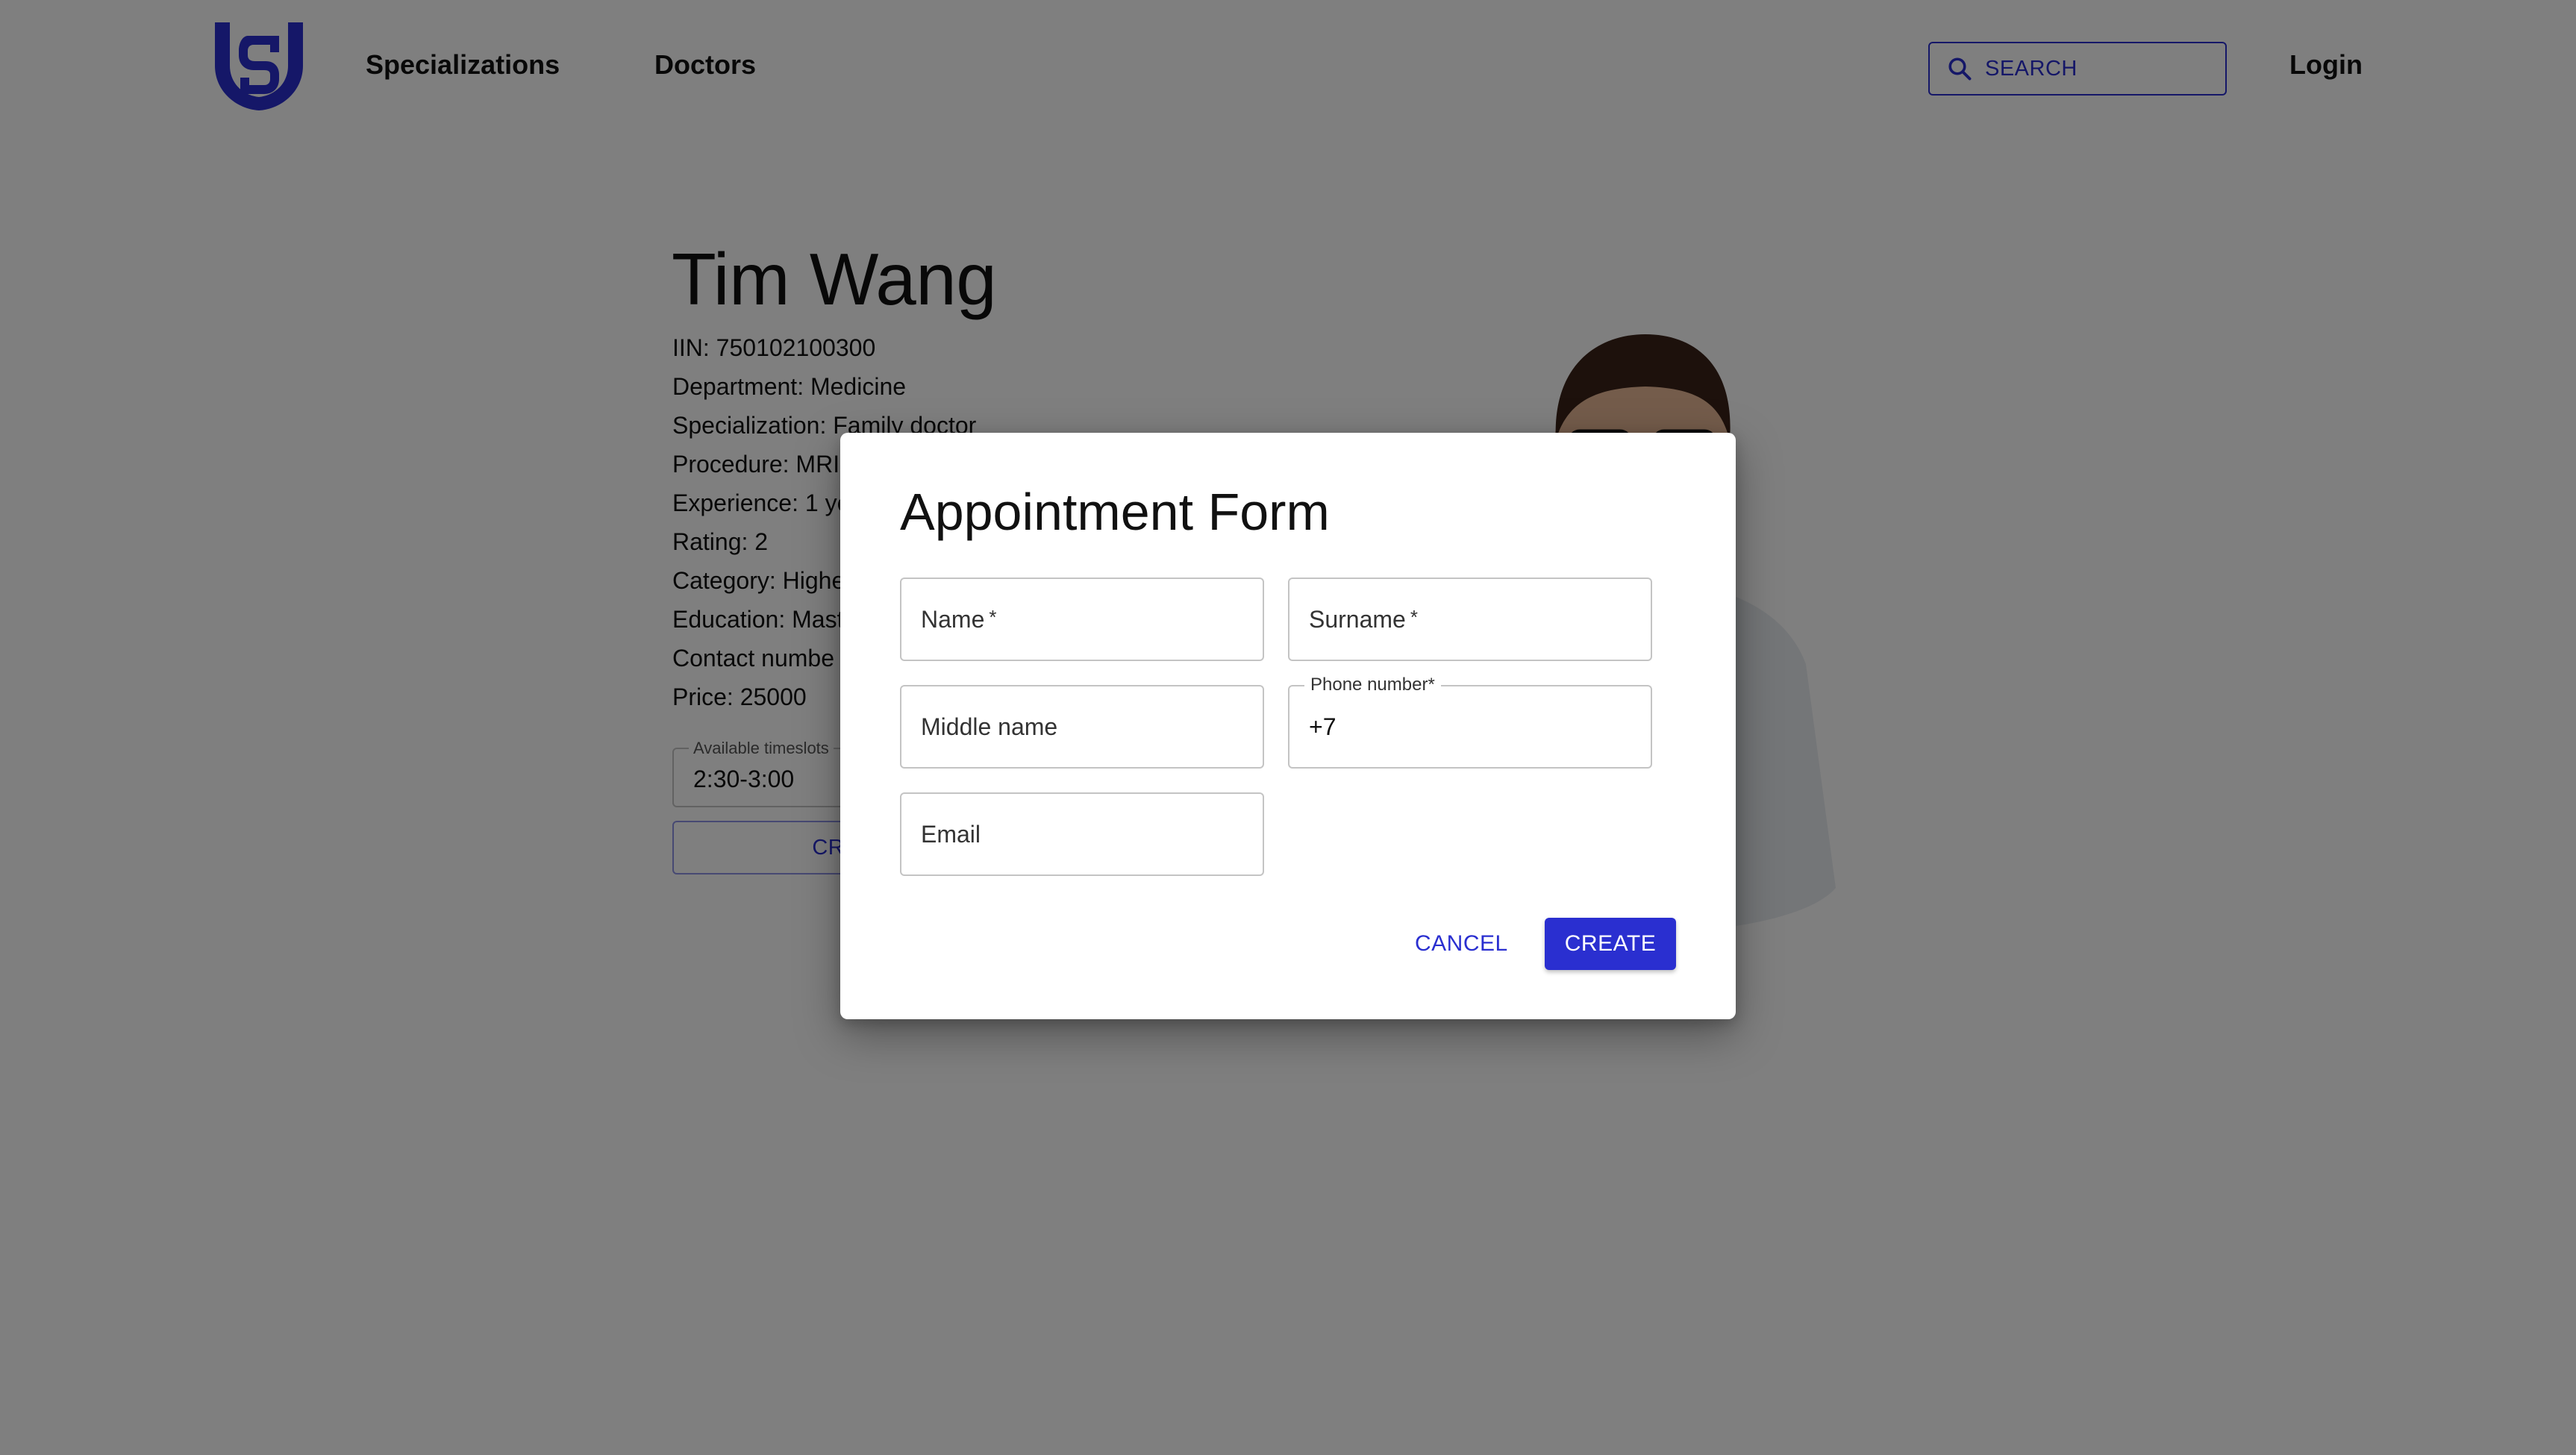  What do you see at coordinates (1372, 685) in the screenshot?
I see `phone-number-label: Phone number*` at bounding box center [1372, 685].